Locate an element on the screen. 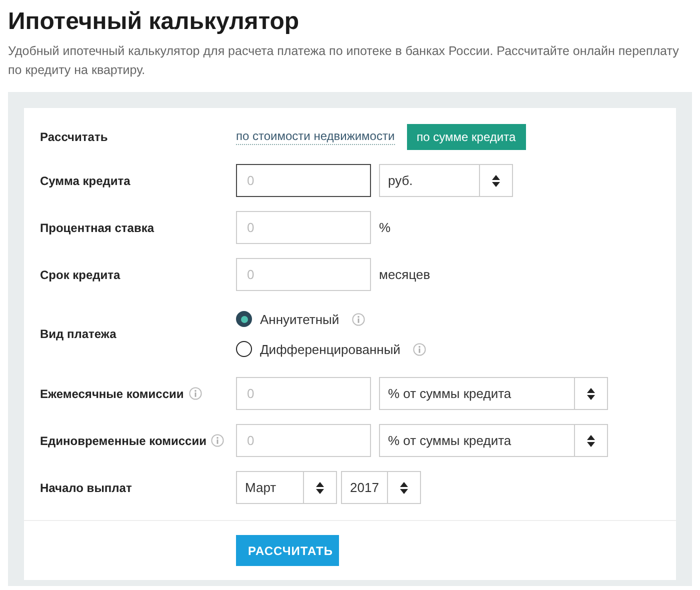  field-label: Срок кредита is located at coordinates (81, 275).